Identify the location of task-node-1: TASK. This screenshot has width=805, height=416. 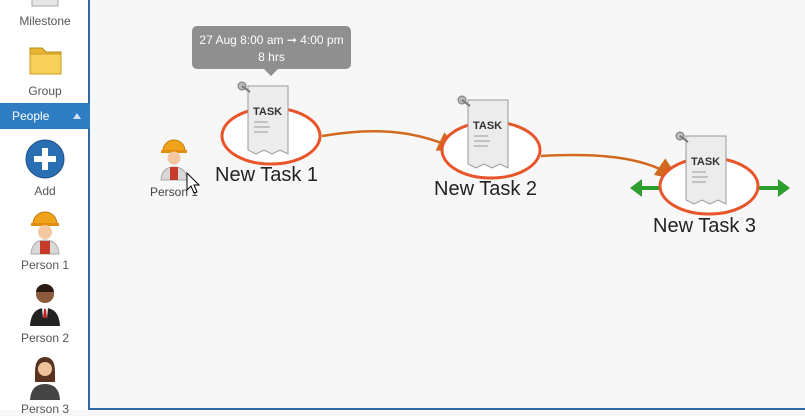
(271, 124).